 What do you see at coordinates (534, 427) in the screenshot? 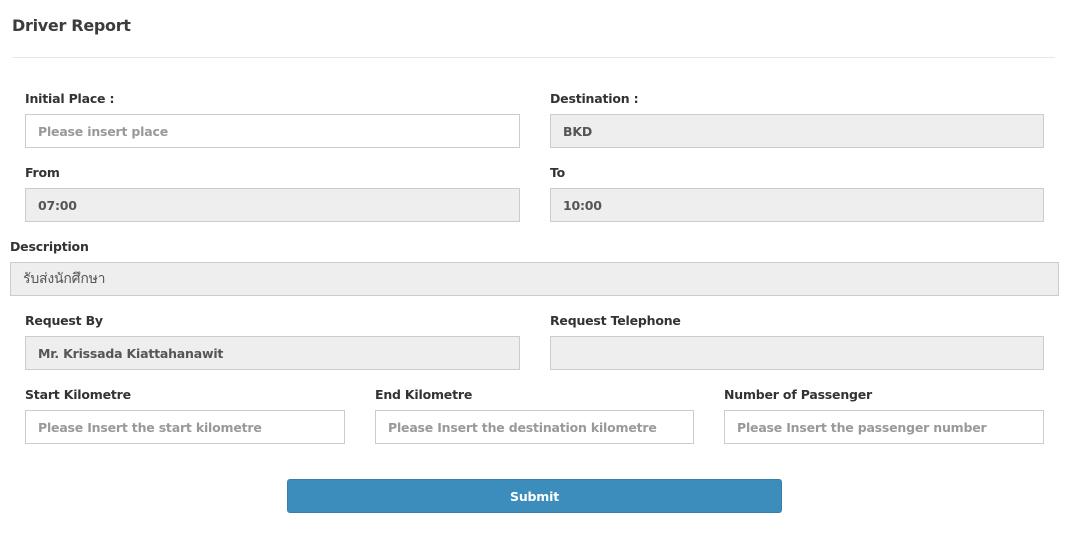
I see `end-kilometre-input` at bounding box center [534, 427].